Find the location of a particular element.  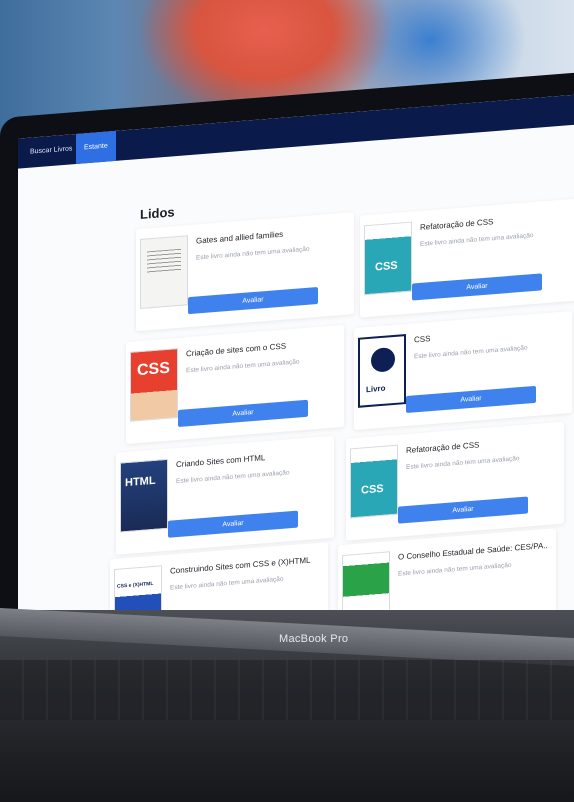

book-icon is located at coordinates (383, 359).